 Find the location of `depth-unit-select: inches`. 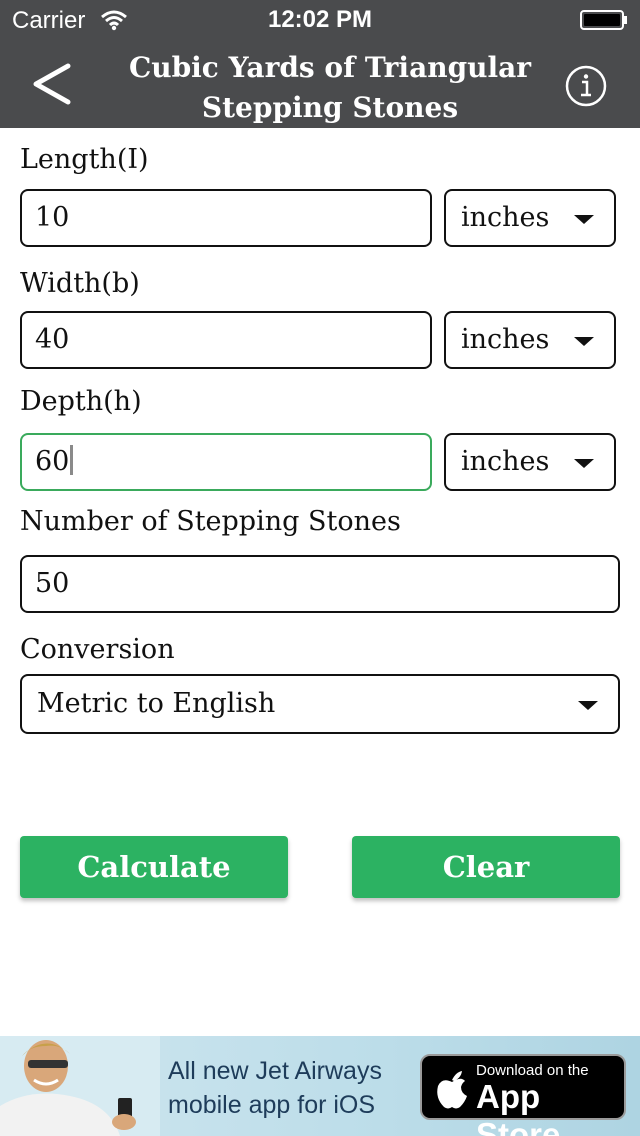

depth-unit-select: inches is located at coordinates (530, 462).